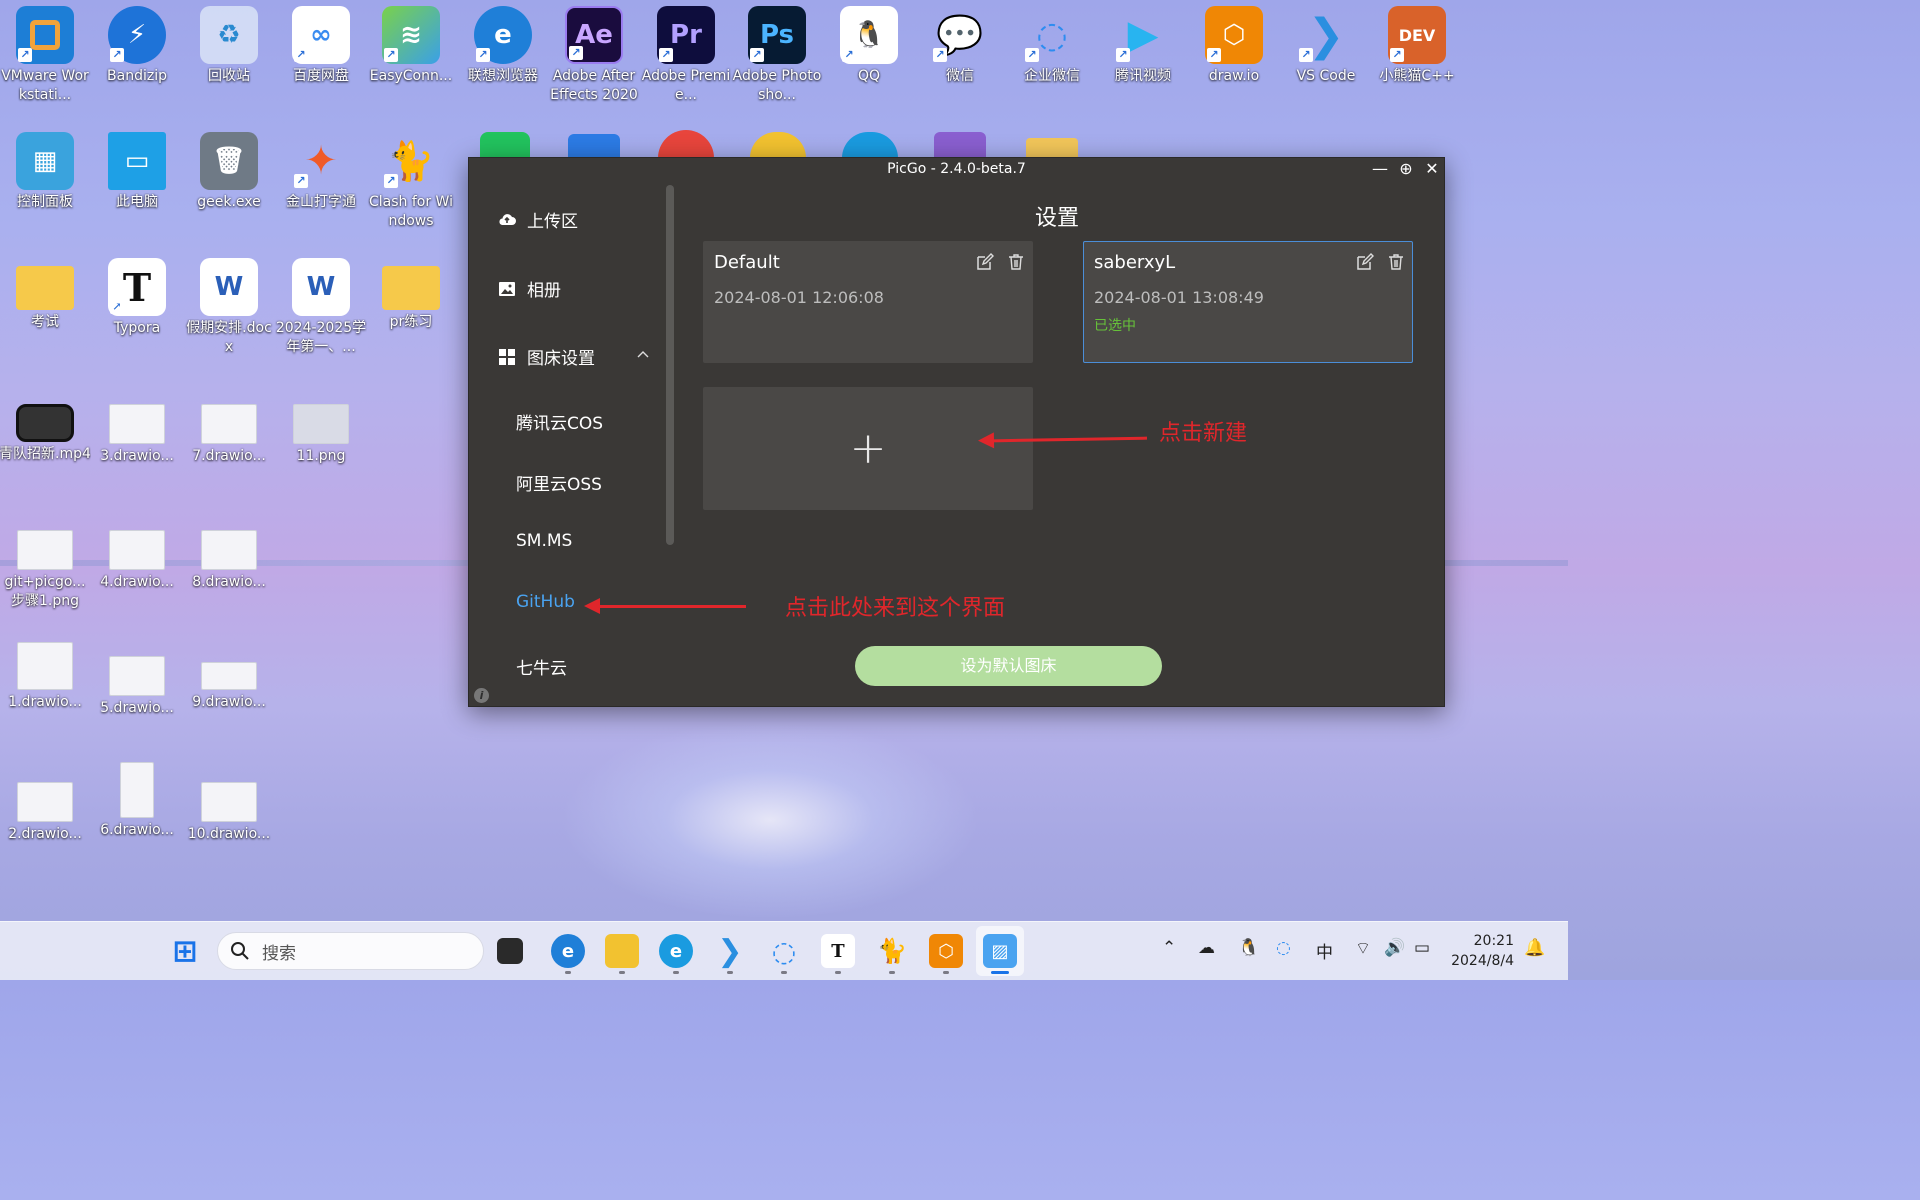  I want to click on desktop-icon-control-panel: ▦ 控制面板, so click(45, 172).